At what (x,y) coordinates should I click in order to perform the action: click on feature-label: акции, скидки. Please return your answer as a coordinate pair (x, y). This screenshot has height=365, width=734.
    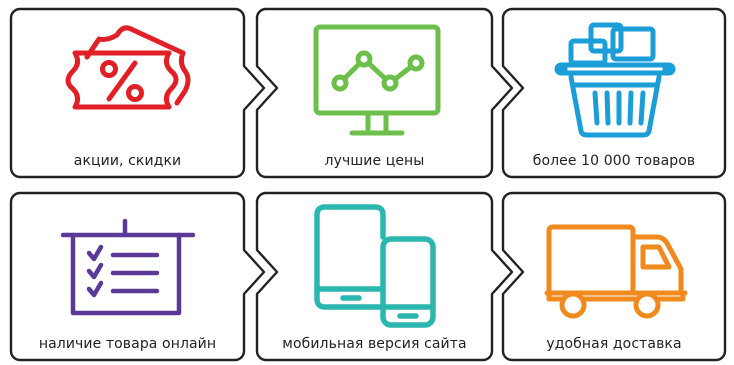
    Looking at the image, I should click on (127, 161).